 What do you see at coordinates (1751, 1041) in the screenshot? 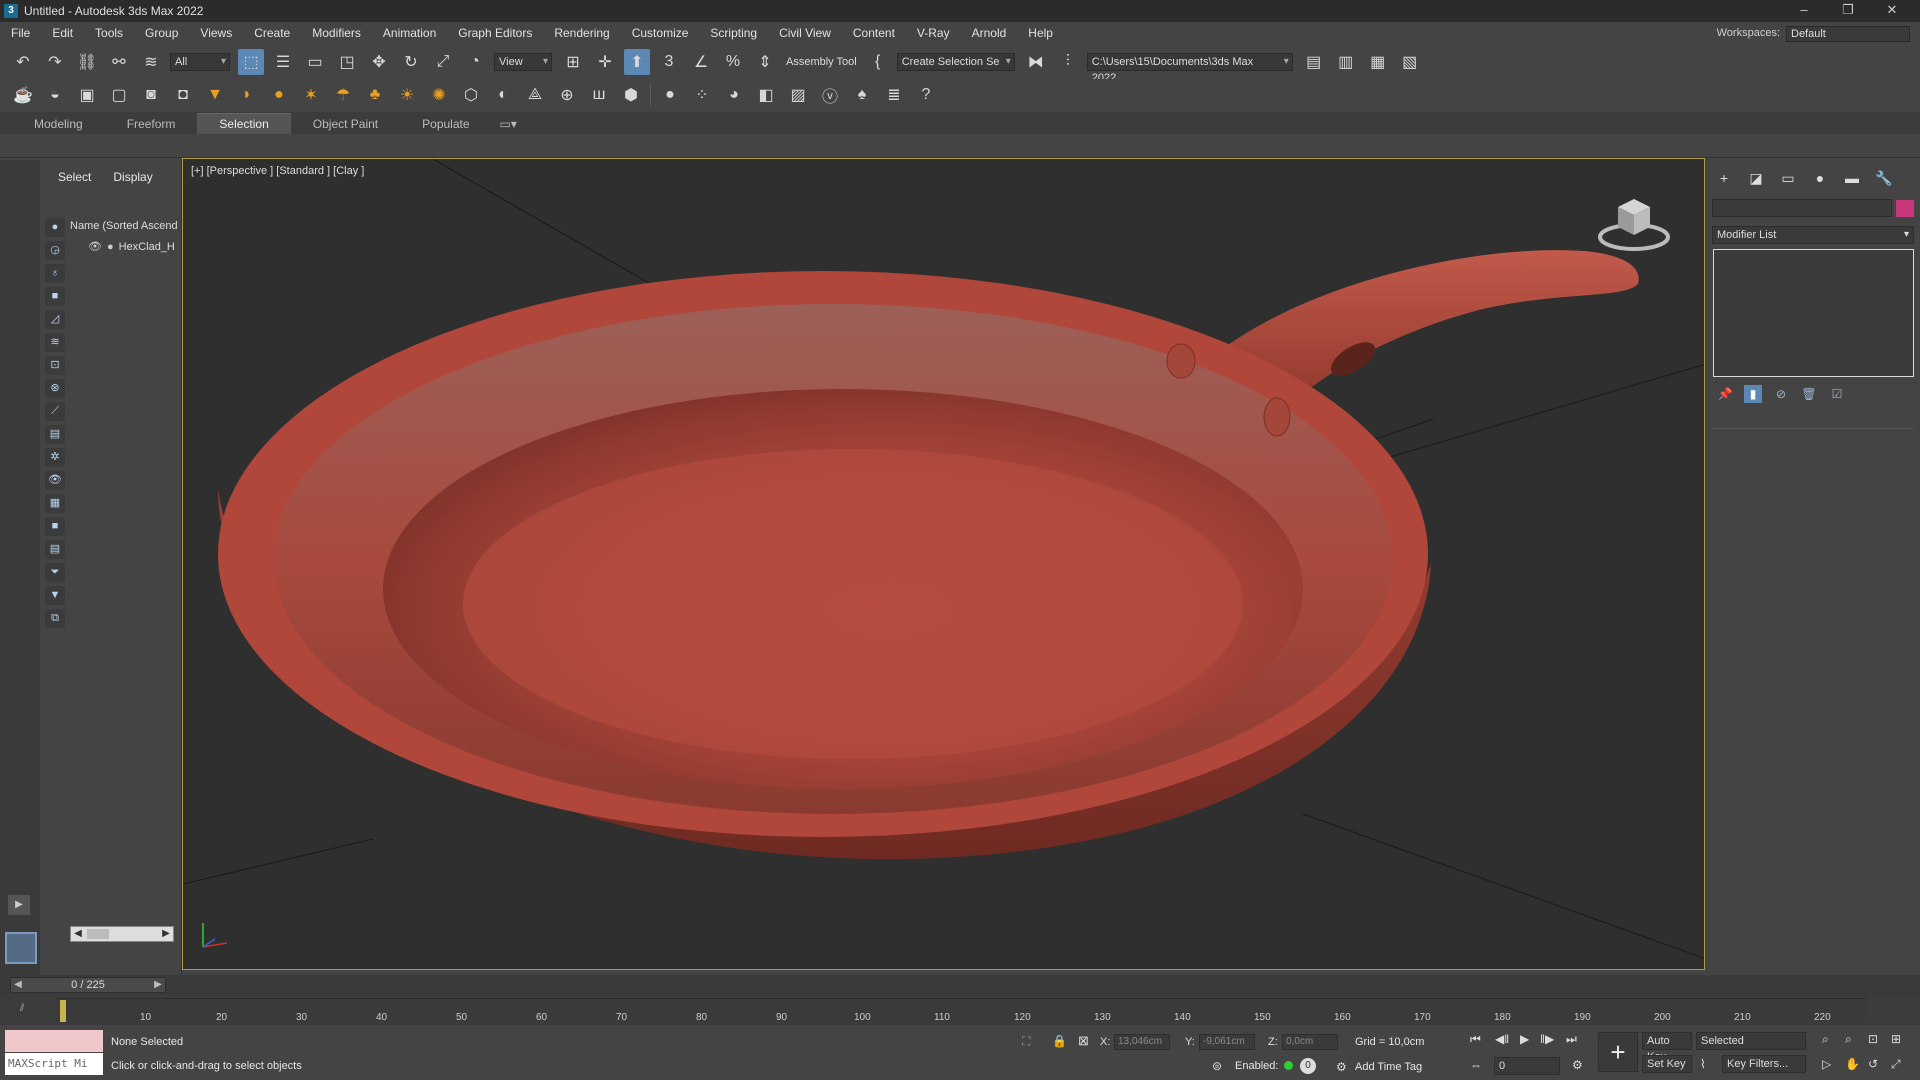
I see `key-set-select: Selected` at bounding box center [1751, 1041].